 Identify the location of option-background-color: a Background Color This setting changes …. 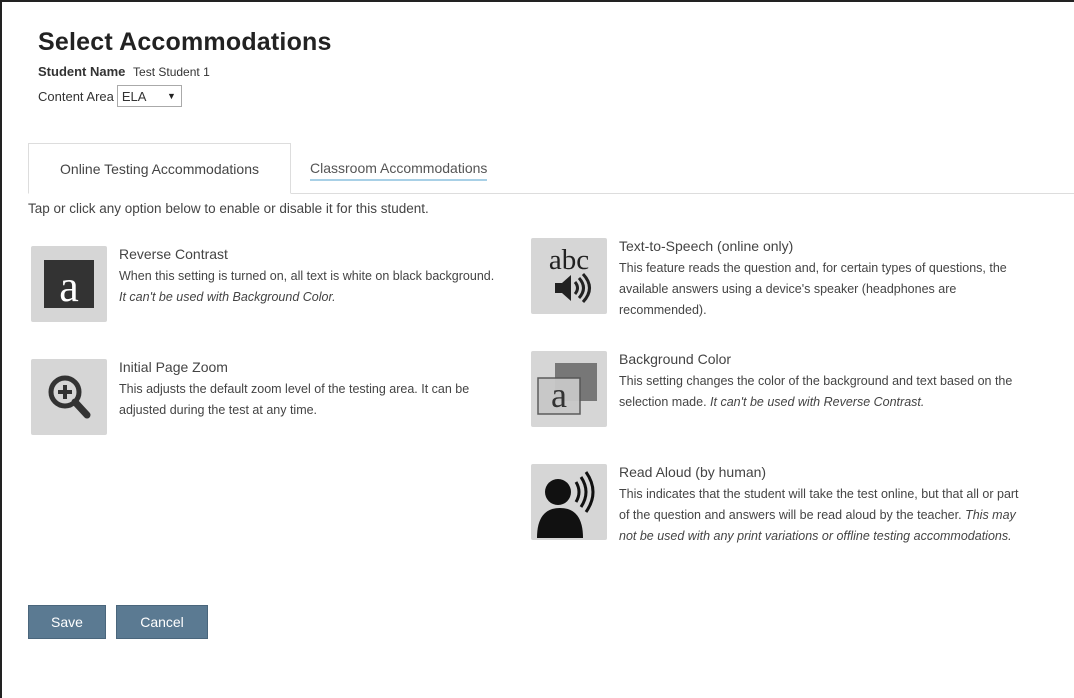
(775, 389).